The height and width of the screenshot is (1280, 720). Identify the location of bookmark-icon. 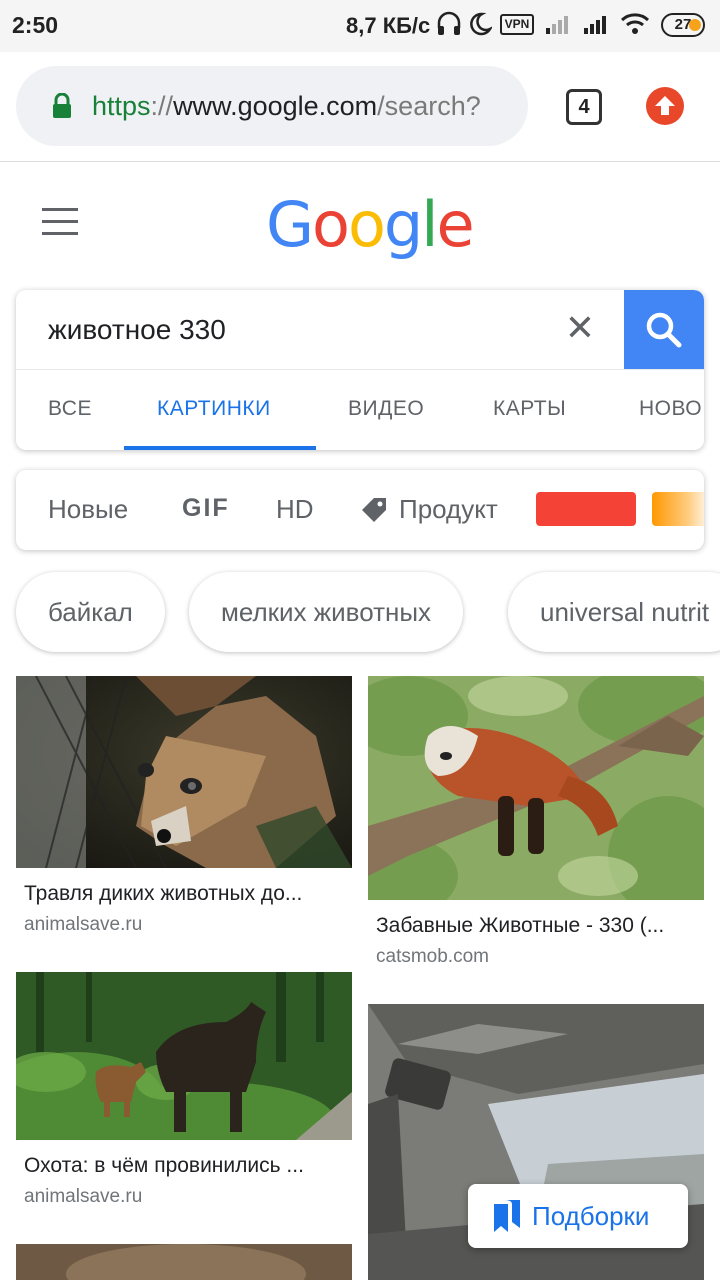
(507, 1216).